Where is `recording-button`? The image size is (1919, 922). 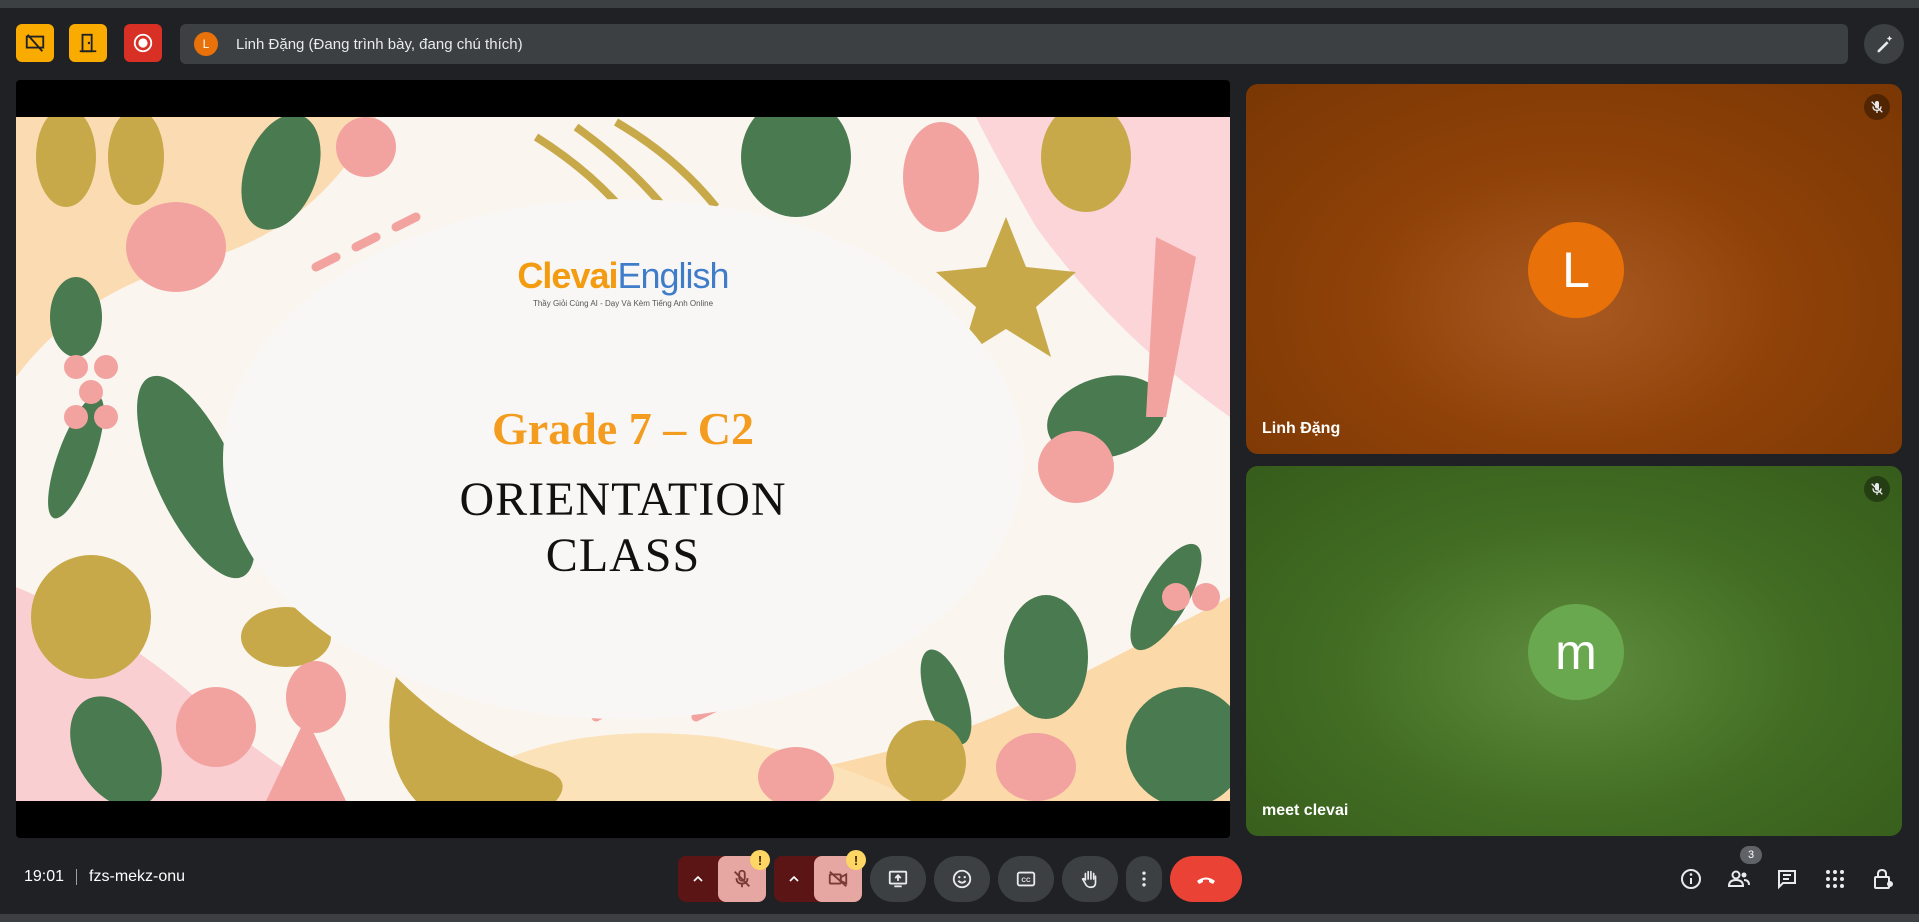
recording-button is located at coordinates (143, 43).